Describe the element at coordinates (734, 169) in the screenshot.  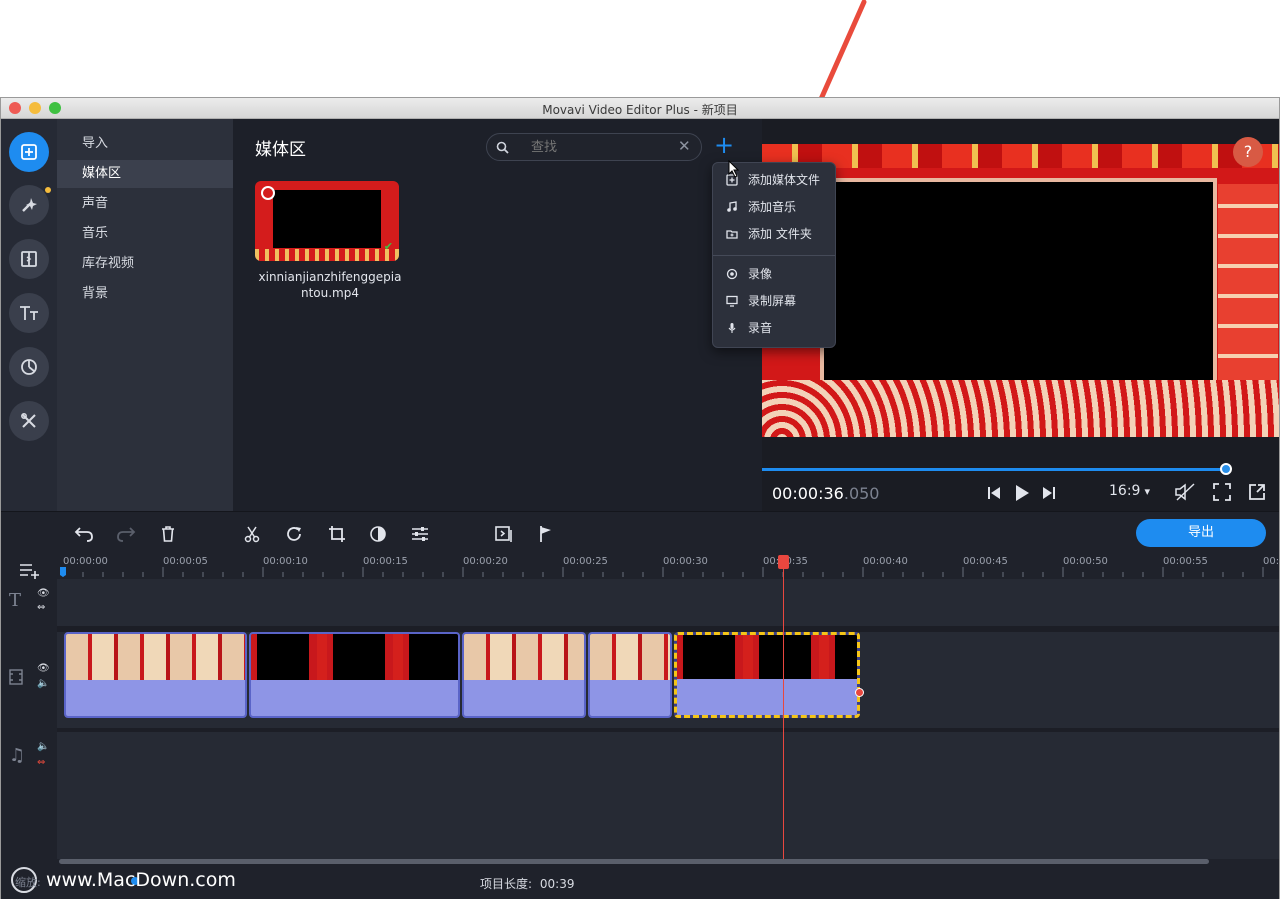
I see `mouse-cursor-icon` at that location.